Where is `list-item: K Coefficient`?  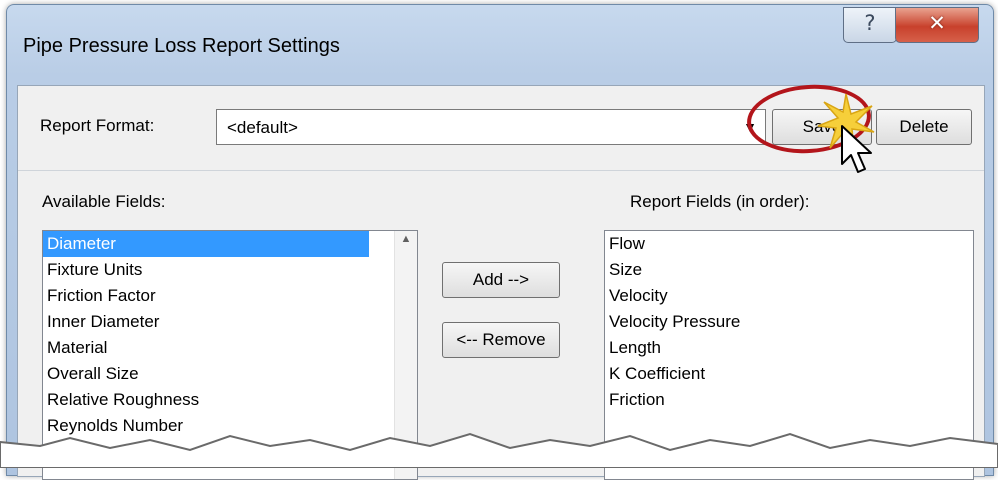 list-item: K Coefficient is located at coordinates (789, 374).